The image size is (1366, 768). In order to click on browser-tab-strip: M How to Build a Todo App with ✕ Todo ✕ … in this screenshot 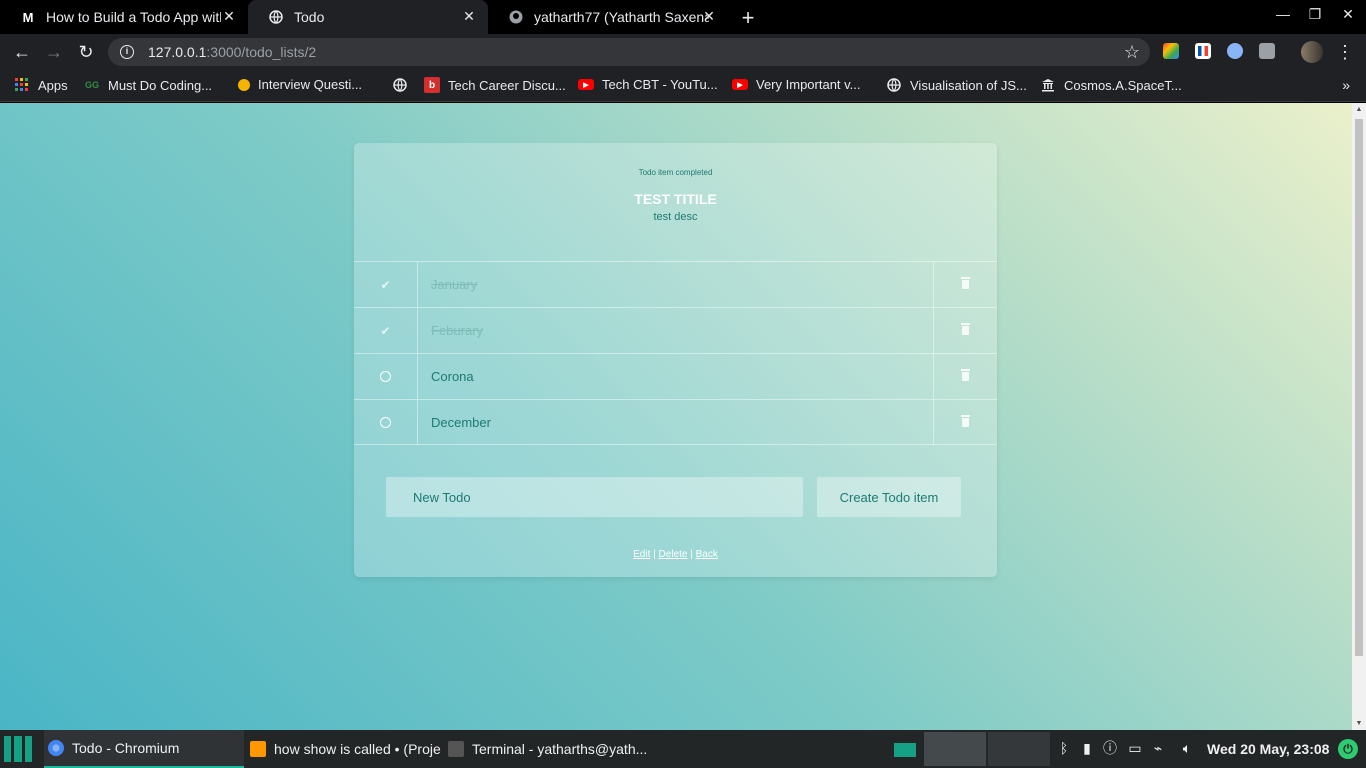, I will do `click(683, 17)`.